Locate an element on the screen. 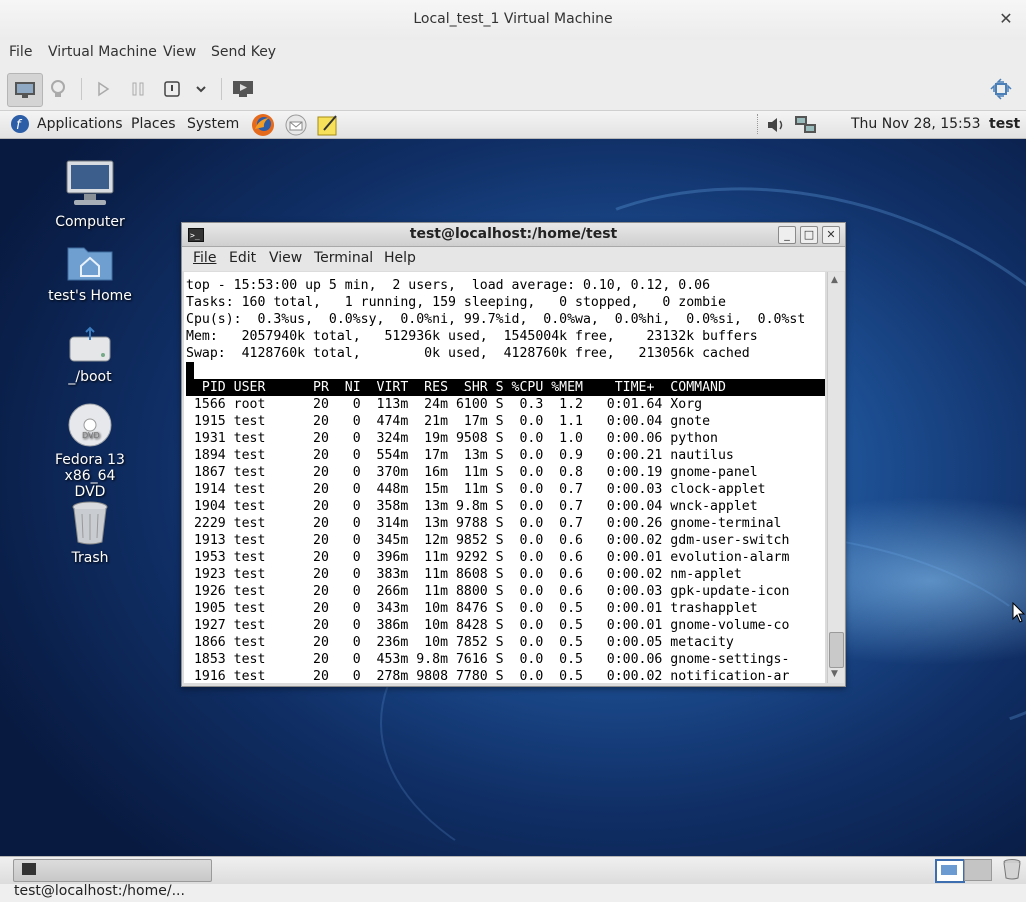 This screenshot has width=1026, height=902. panel-user: test is located at coordinates (1004, 124).